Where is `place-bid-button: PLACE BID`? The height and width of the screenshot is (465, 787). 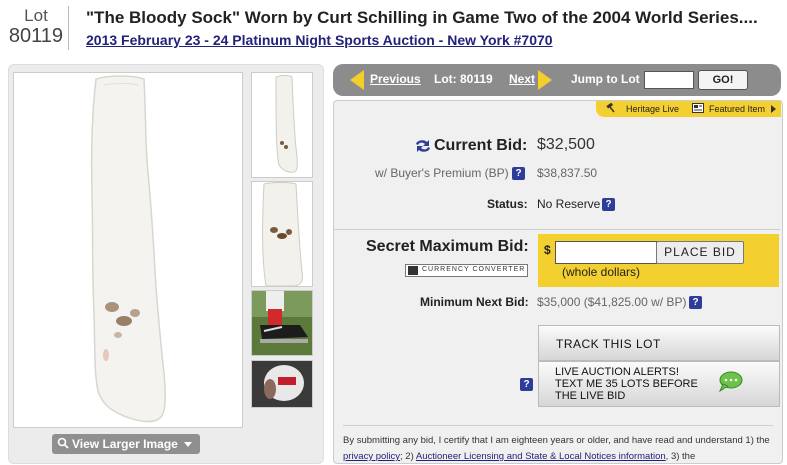
place-bid-button: PLACE BID is located at coordinates (700, 252).